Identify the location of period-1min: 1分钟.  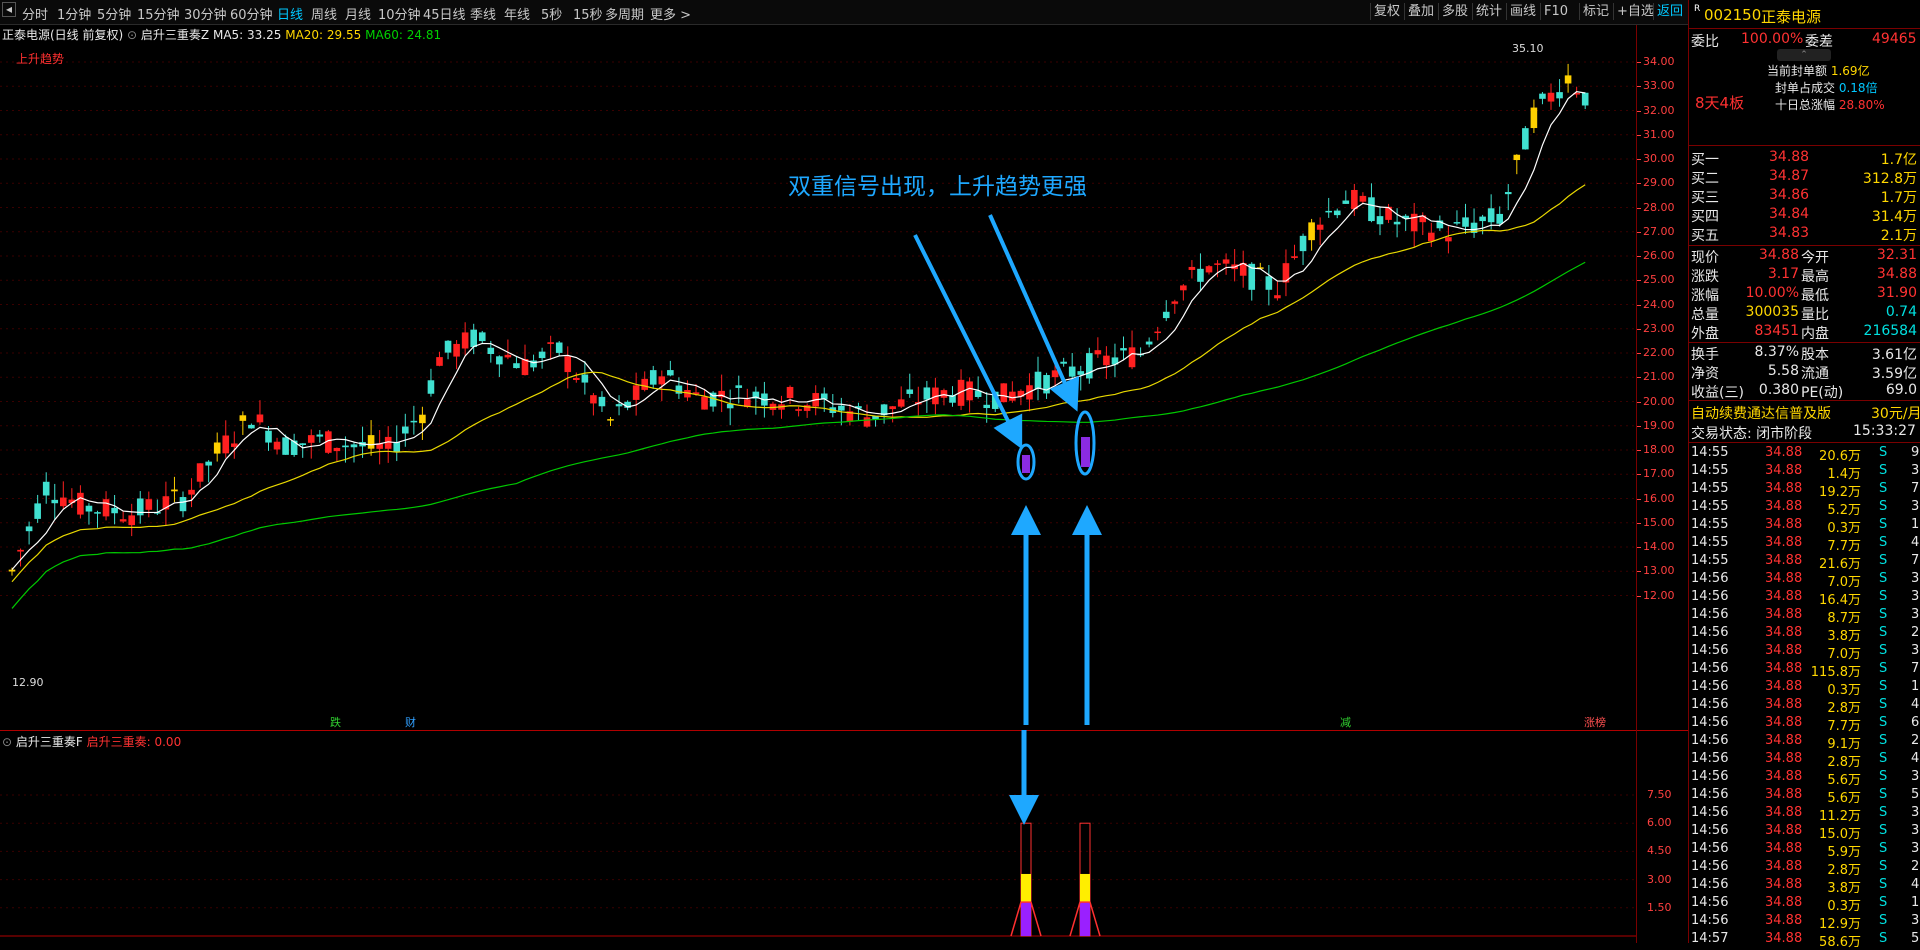
(74, 13).